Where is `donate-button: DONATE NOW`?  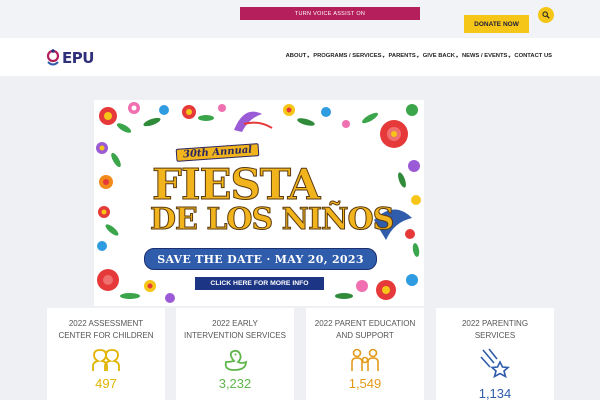 donate-button: DONATE NOW is located at coordinates (496, 24).